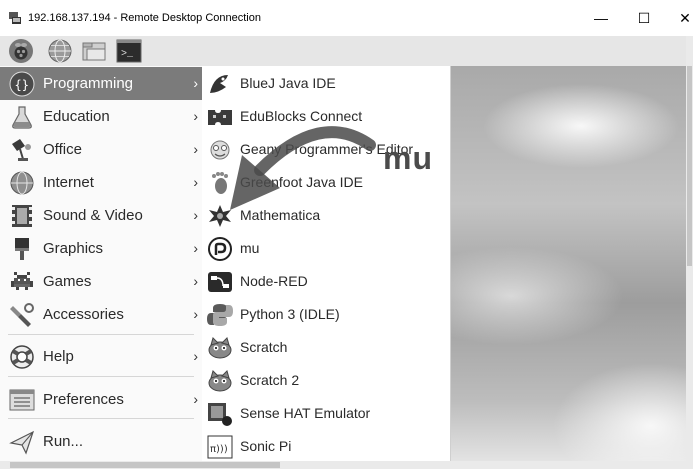 The image size is (693, 469). I want to click on minimize-button: —, so click(601, 18).